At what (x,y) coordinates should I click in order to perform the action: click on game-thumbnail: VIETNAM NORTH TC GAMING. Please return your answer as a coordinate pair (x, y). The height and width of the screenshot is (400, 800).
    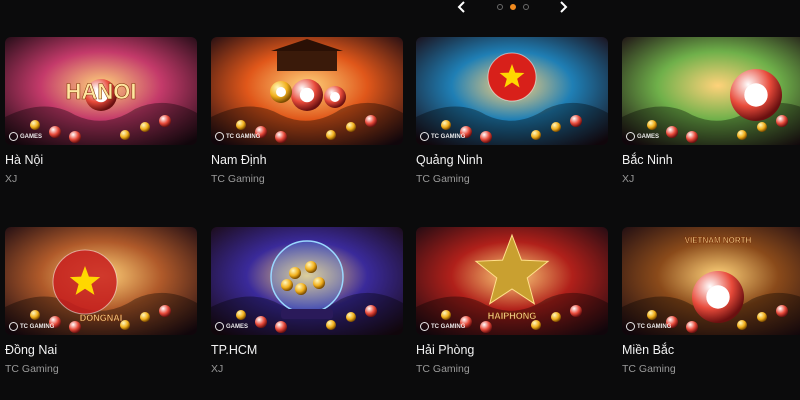
    Looking at the image, I should click on (711, 281).